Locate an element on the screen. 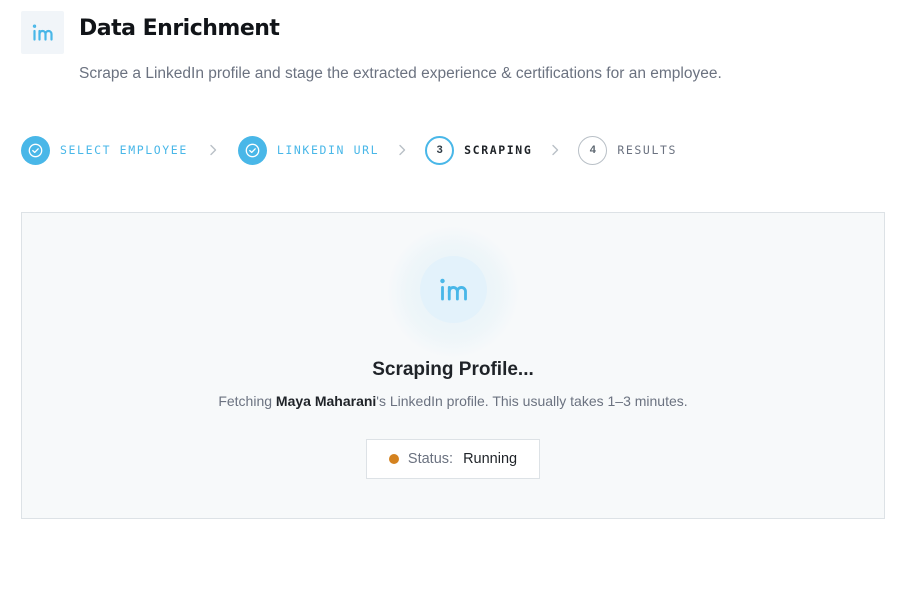 The image size is (916, 589). step-results: 4 RESULTS is located at coordinates (628, 150).